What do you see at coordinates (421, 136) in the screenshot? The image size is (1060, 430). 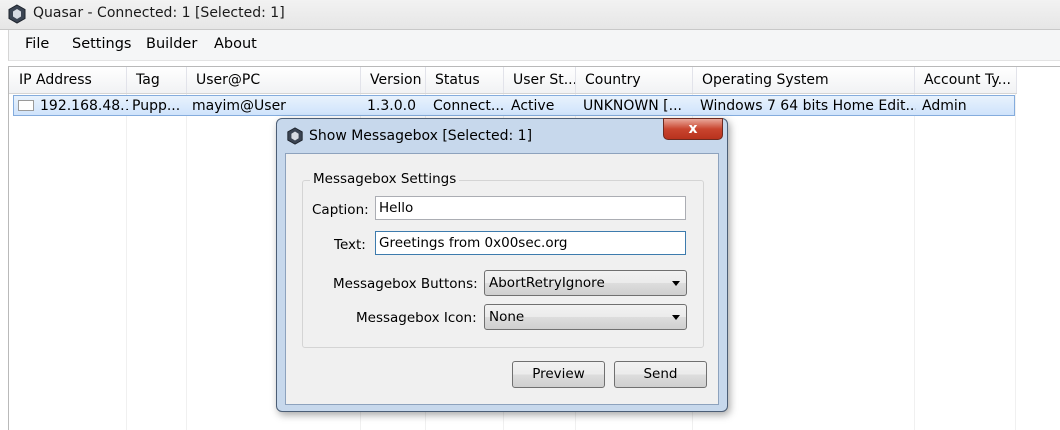 I see `dialog-title: Show Messagebox [Selected: 1]` at bounding box center [421, 136].